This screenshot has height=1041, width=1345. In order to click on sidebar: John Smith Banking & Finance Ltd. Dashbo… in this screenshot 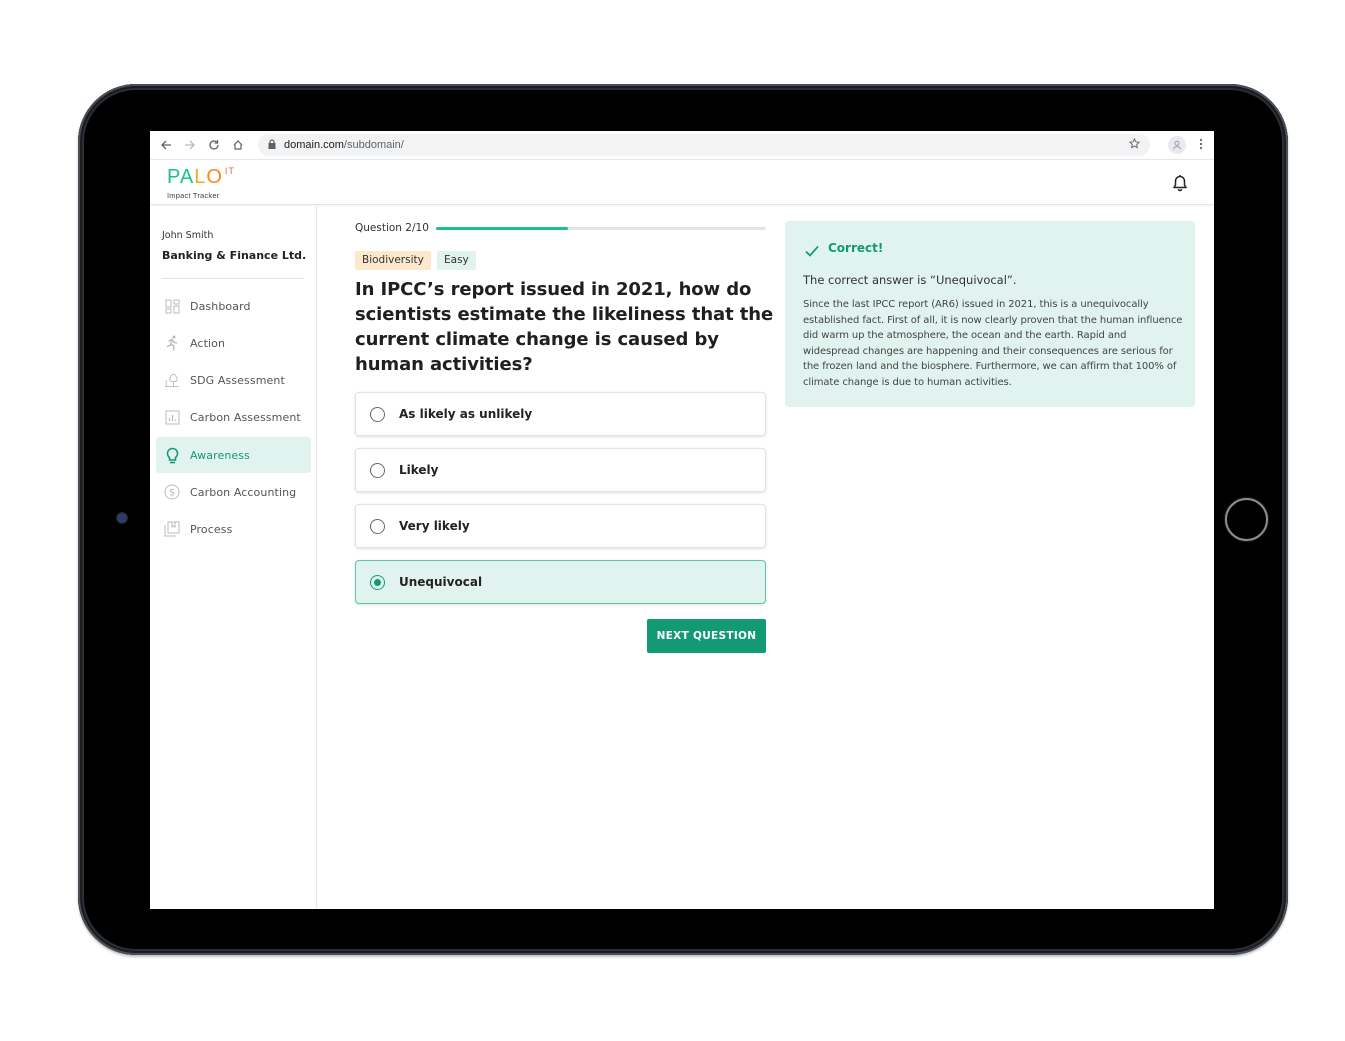, I will do `click(233, 557)`.